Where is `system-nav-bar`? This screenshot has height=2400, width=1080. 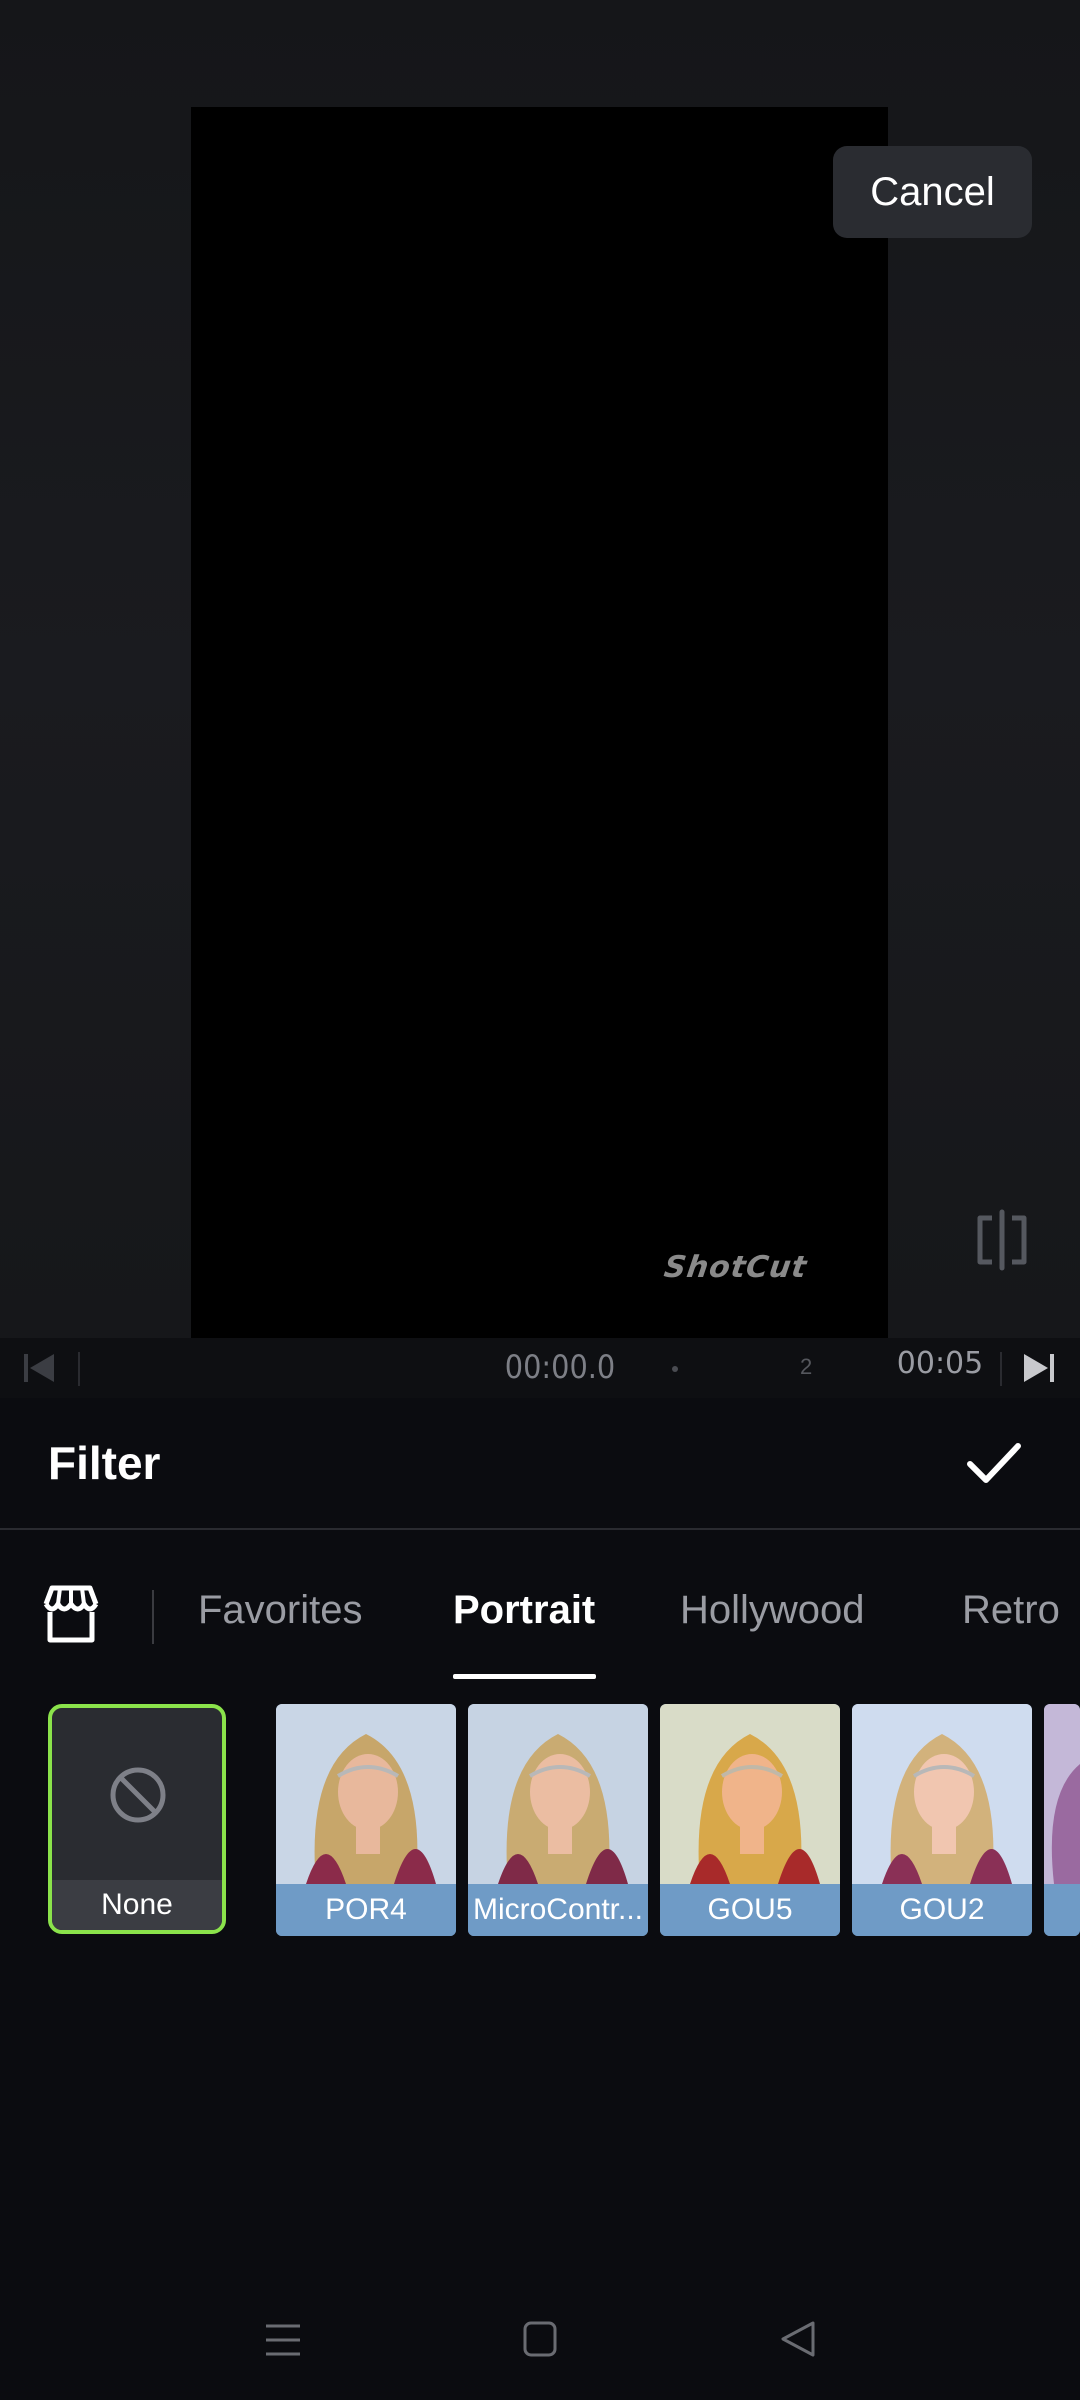
system-nav-bar is located at coordinates (540, 2340).